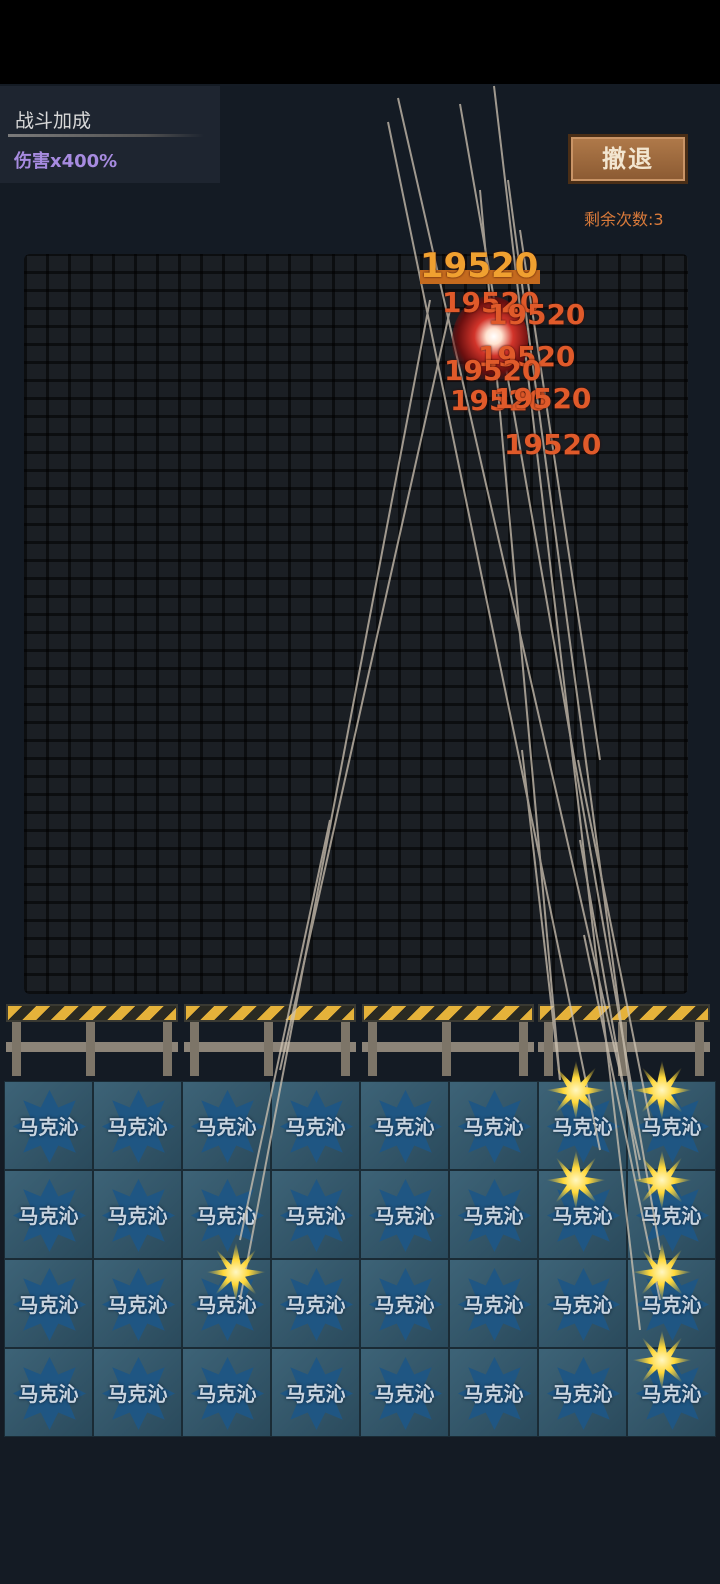  Describe the element at coordinates (106, 135) in the screenshot. I see `divider` at that location.